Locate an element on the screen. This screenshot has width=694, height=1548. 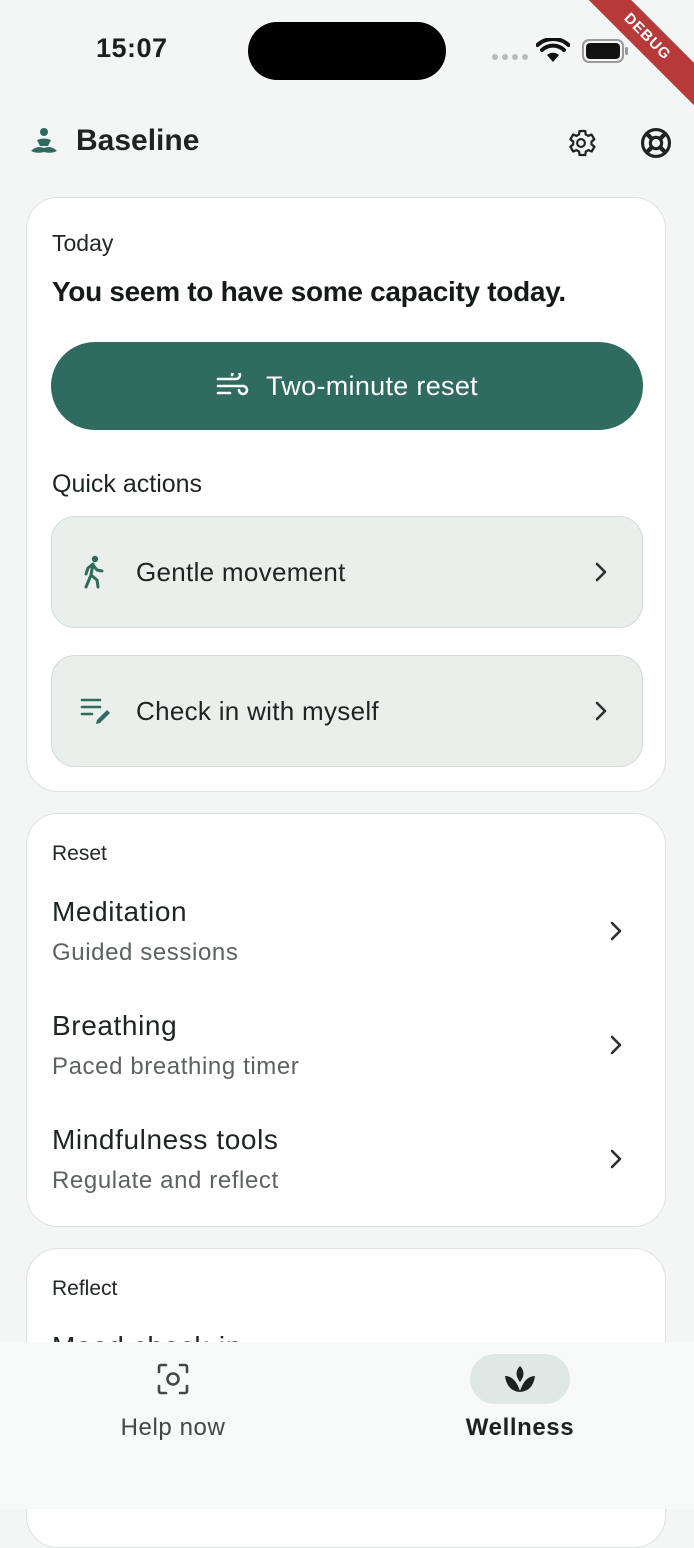
settings-button is located at coordinates (581, 143).